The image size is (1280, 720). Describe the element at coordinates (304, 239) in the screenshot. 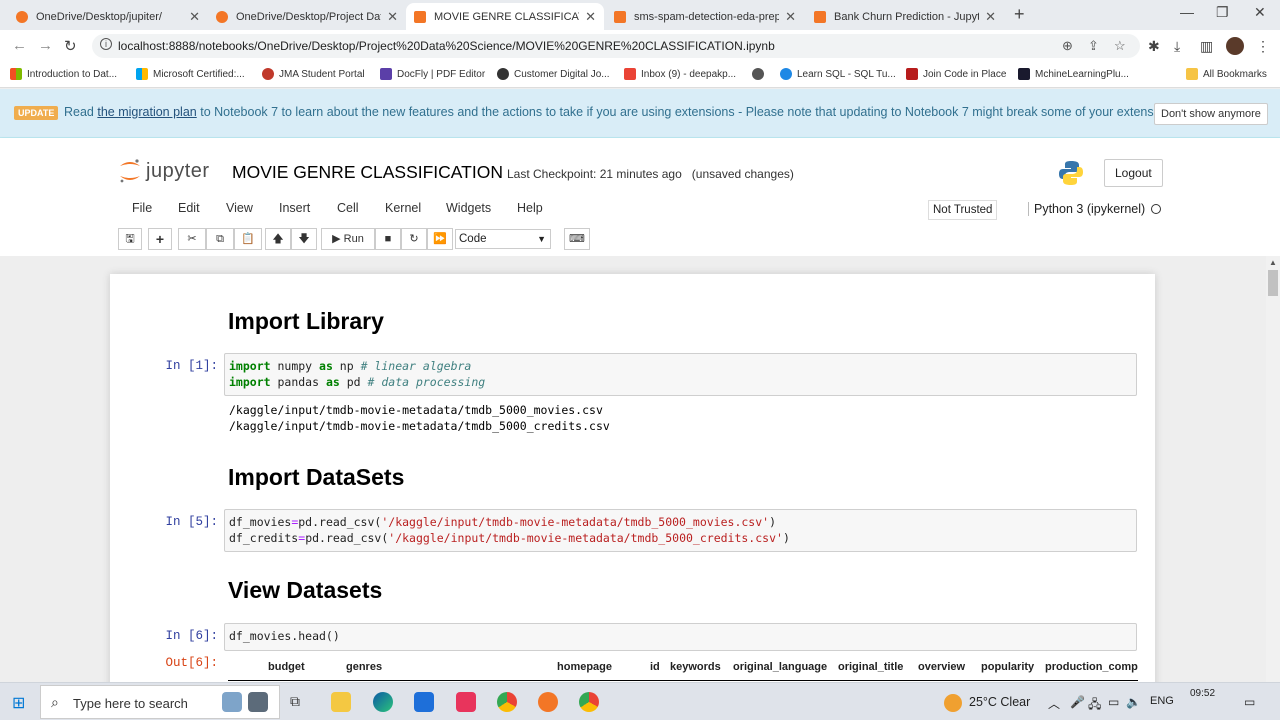

I see `move-down-button: 🡇` at that location.